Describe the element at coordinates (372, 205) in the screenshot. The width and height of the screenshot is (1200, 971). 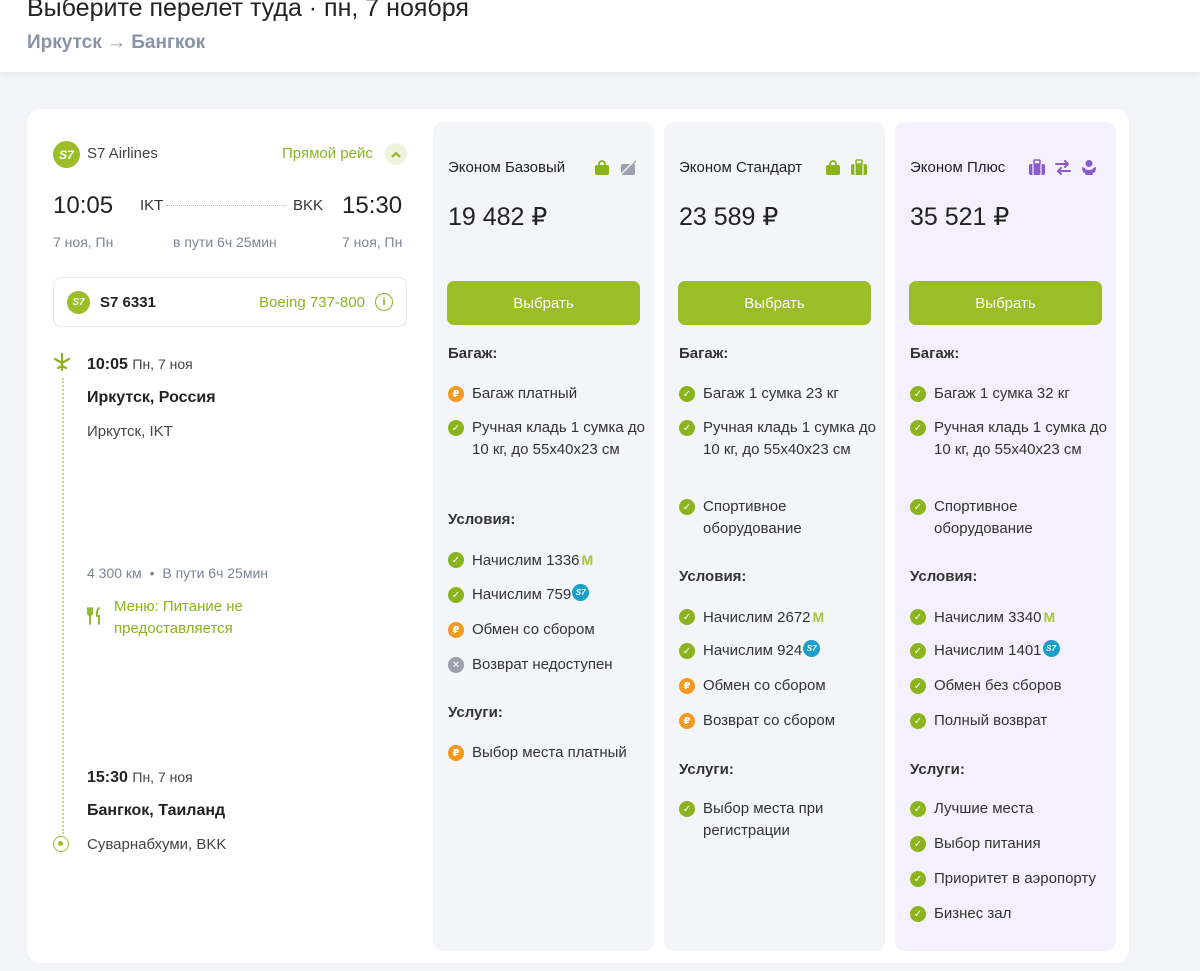
I see `arrival-time: 15:30` at that location.